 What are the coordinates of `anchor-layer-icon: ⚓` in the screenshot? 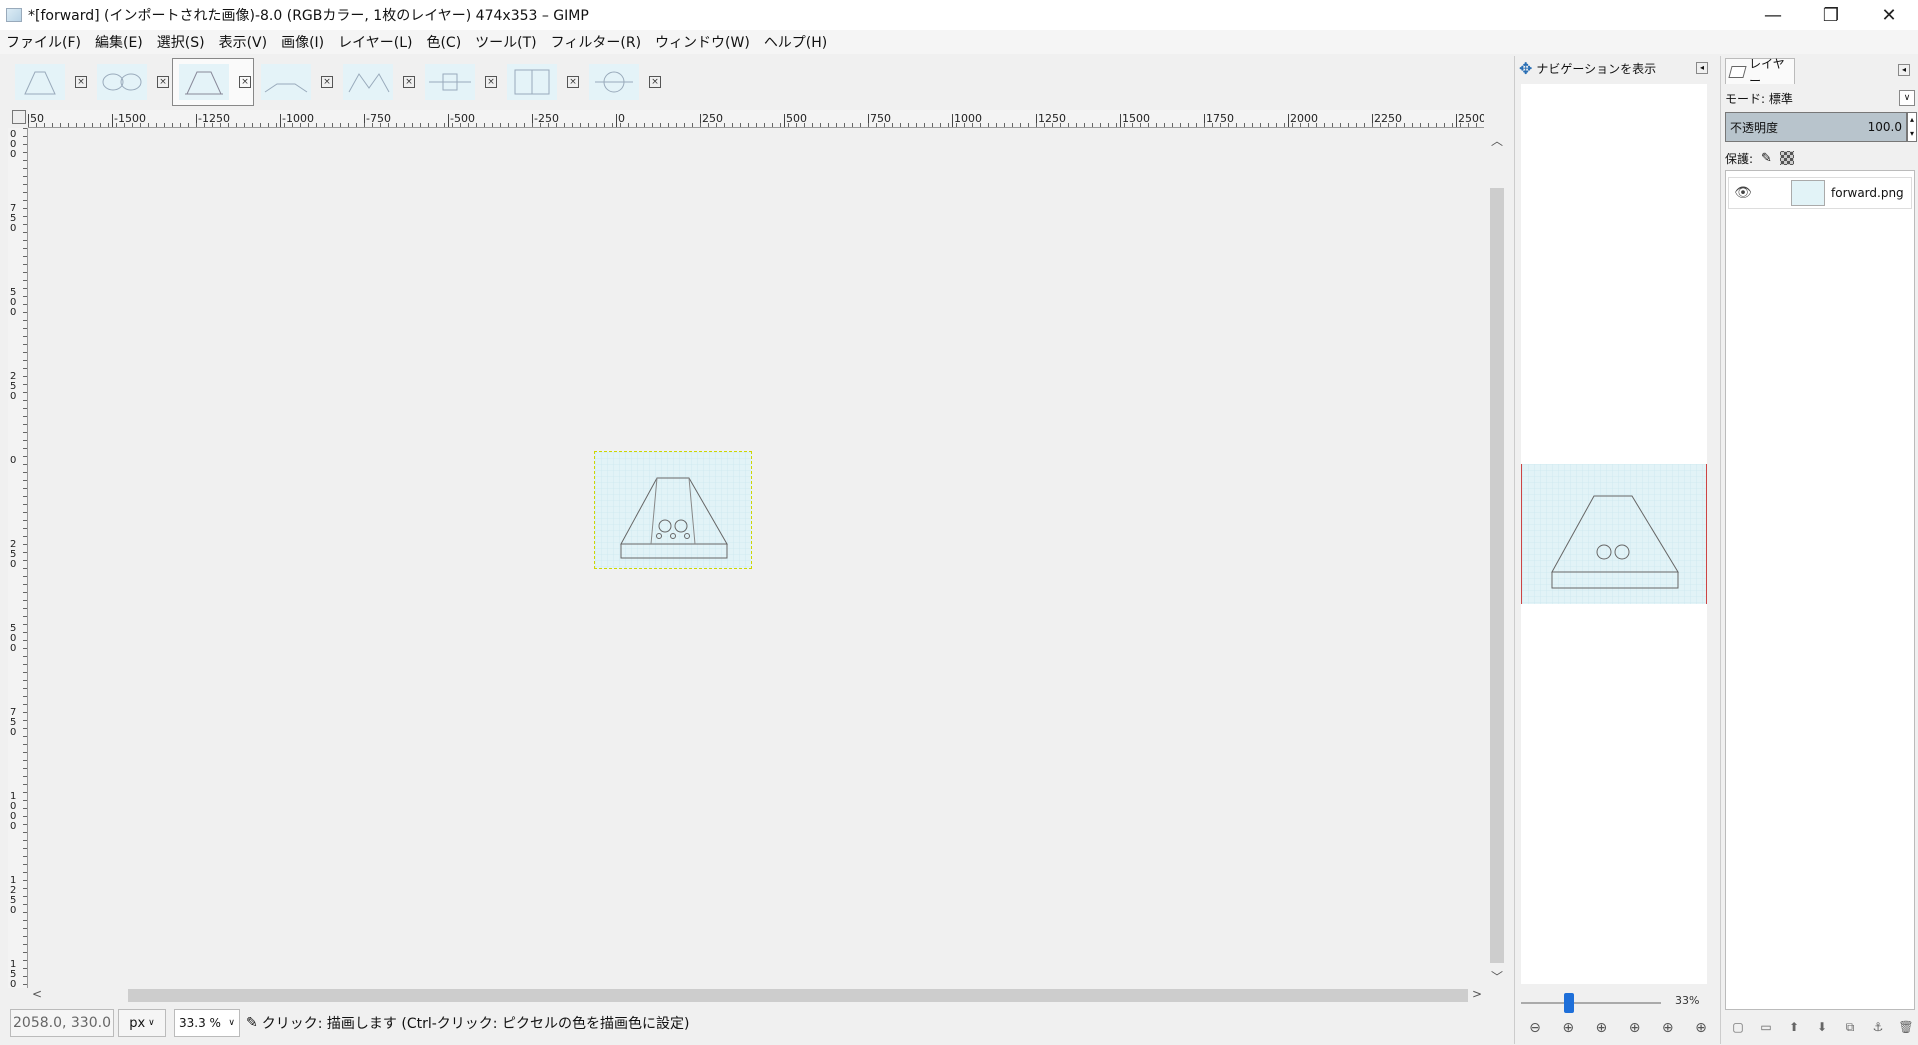 It's located at (1878, 1027).